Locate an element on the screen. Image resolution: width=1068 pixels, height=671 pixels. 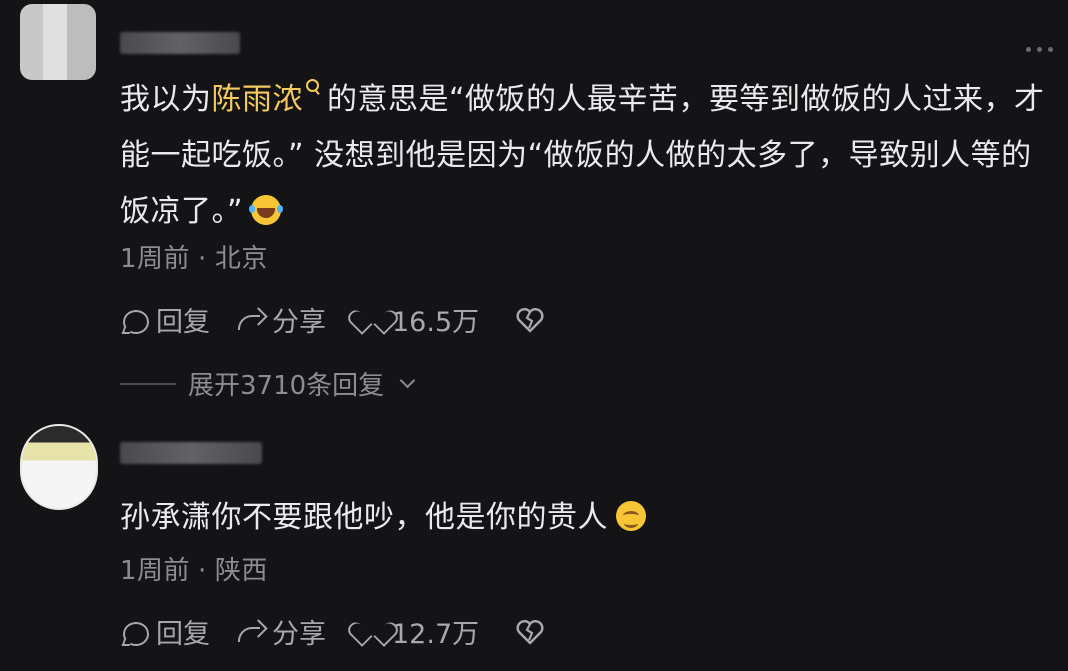
like-button: 16.5万 is located at coordinates (415, 319).